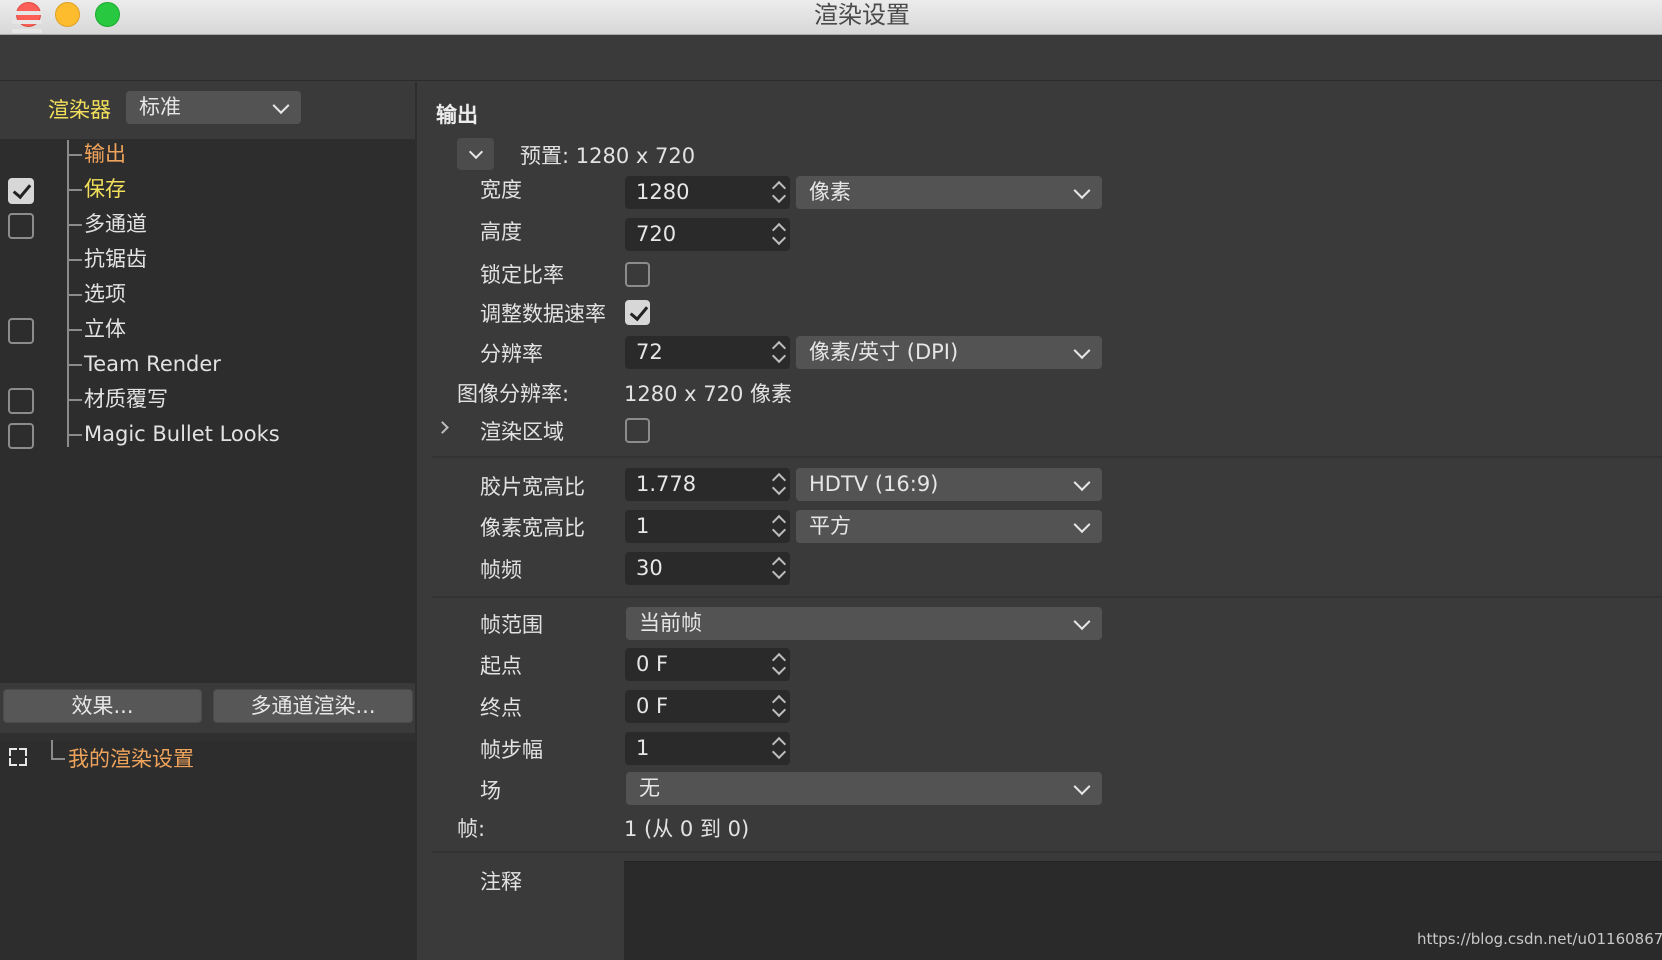 The image size is (1662, 960). What do you see at coordinates (670, 623) in the screenshot?
I see `frame-range-value: 当前帧` at bounding box center [670, 623].